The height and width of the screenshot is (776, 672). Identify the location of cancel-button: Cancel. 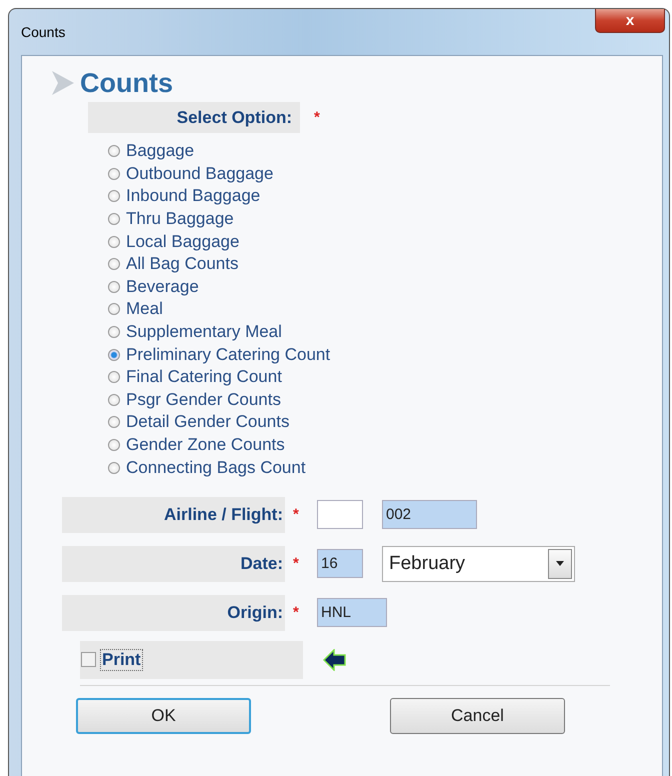
(477, 716).